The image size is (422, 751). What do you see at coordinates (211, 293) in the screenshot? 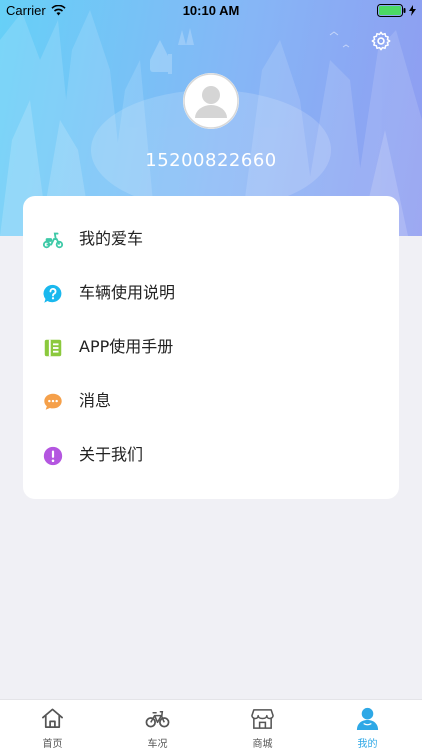
I see `menu-item-vehicle-instructions: 车辆使用说明` at bounding box center [211, 293].